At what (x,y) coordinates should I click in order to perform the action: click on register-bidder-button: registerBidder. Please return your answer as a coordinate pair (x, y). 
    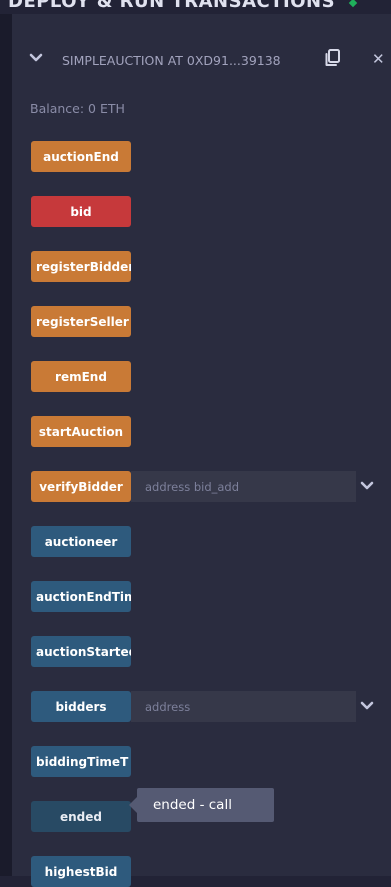
    Looking at the image, I should click on (81, 266).